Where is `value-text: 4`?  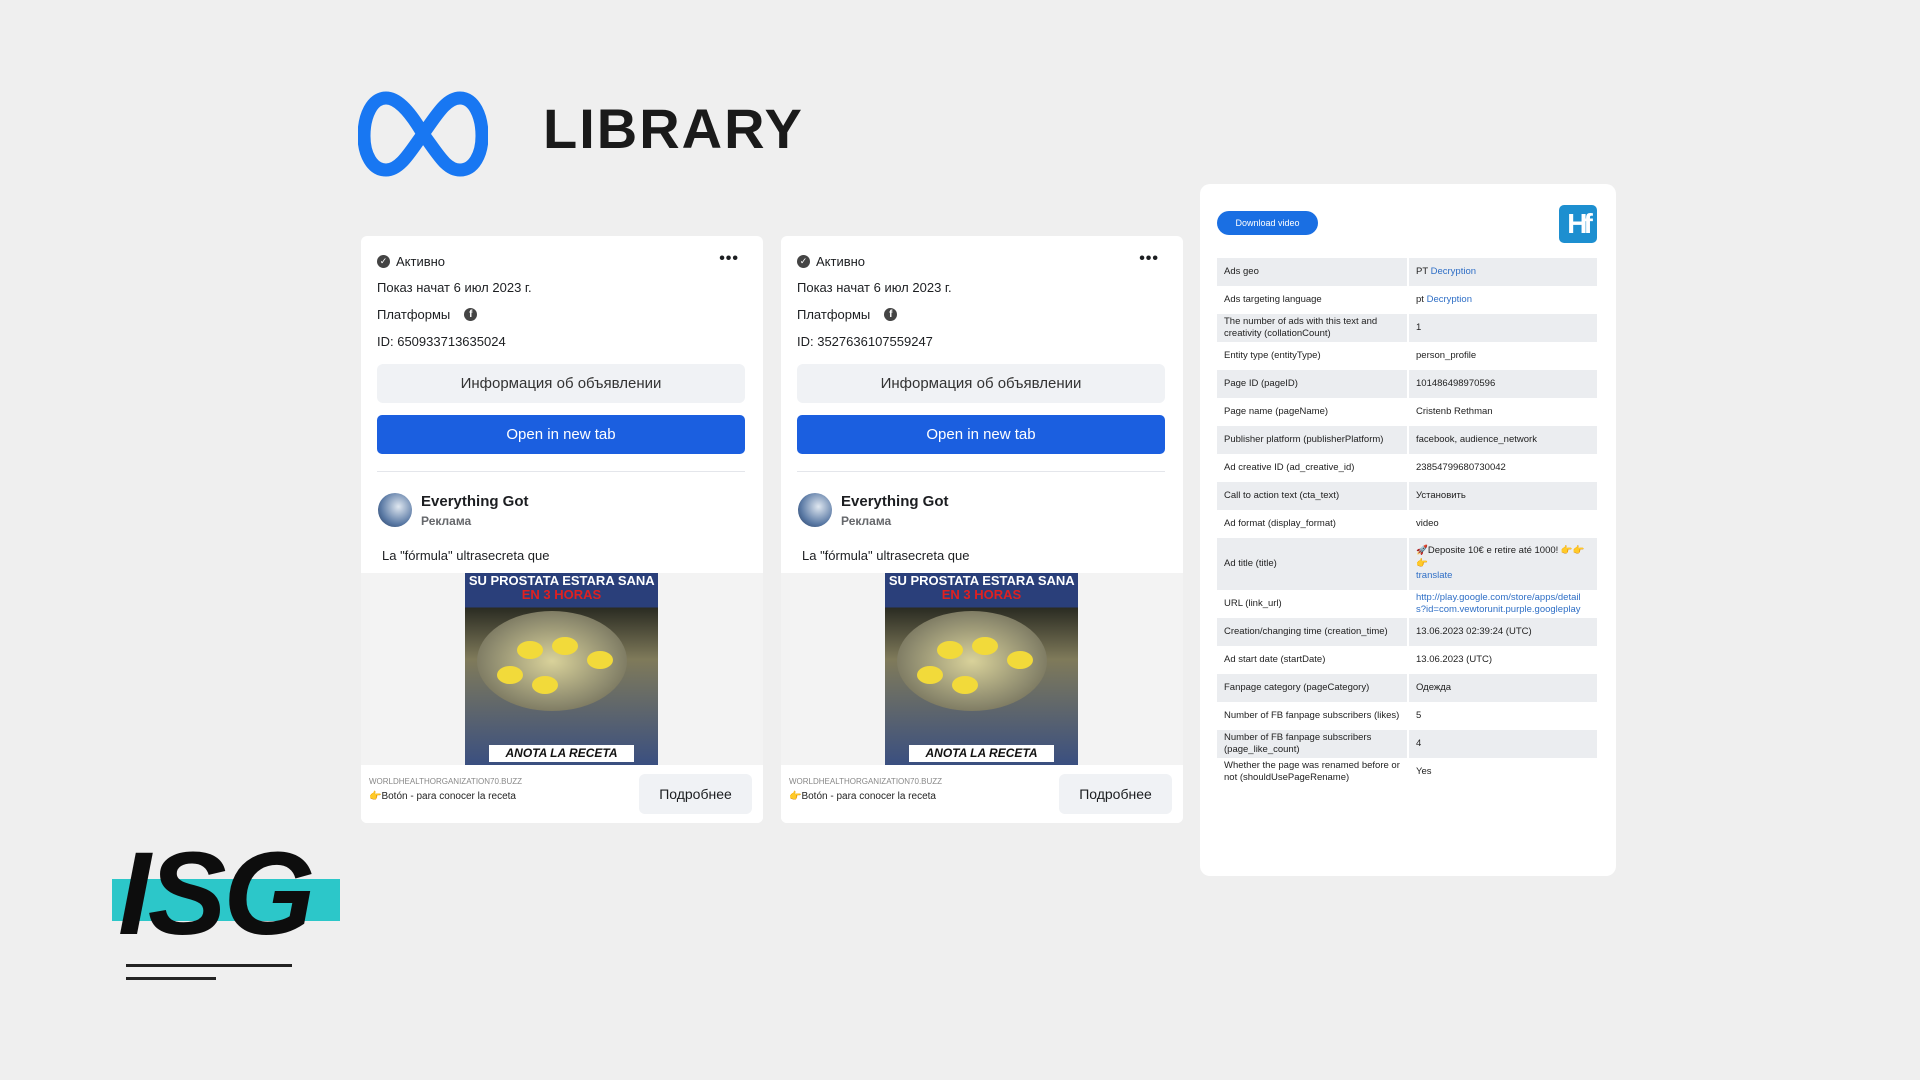 value-text: 4 is located at coordinates (1419, 743).